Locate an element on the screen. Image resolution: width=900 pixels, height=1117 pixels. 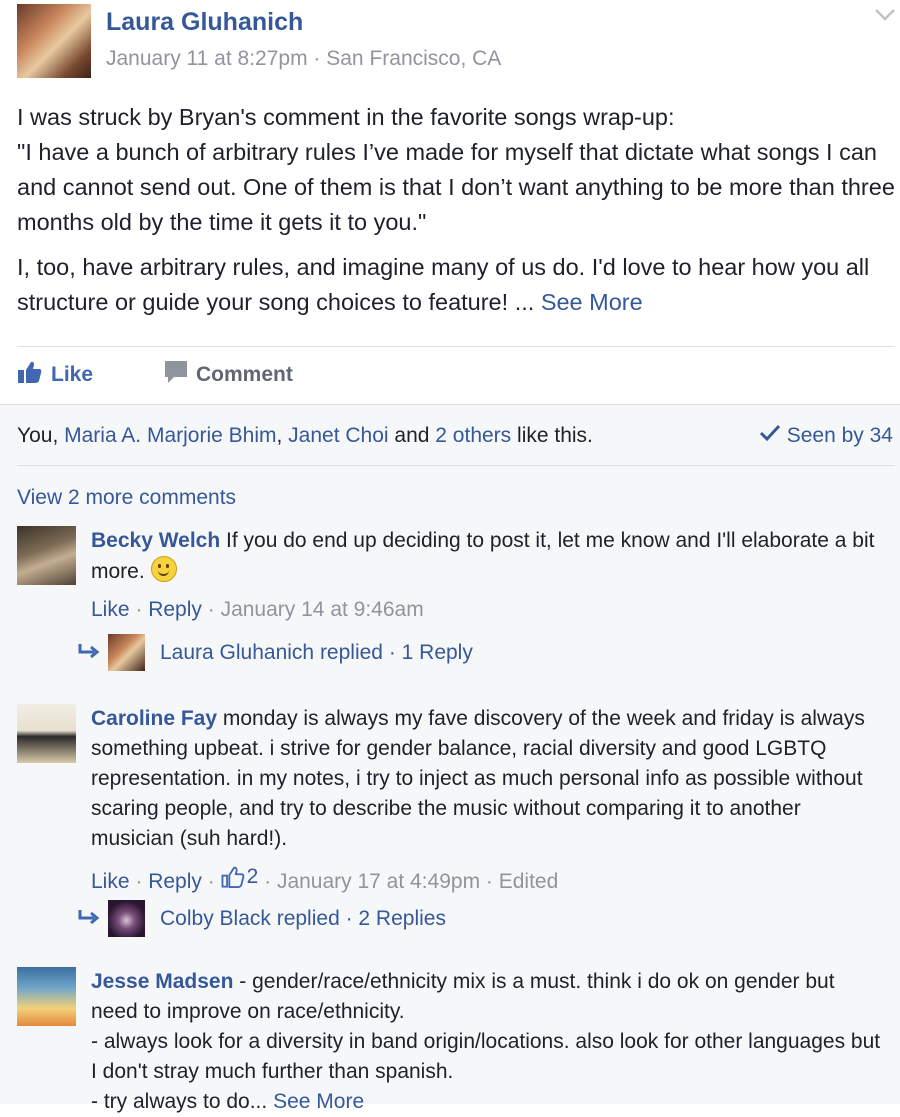
commenter-name: Jesse Madsen is located at coordinates (162, 981).